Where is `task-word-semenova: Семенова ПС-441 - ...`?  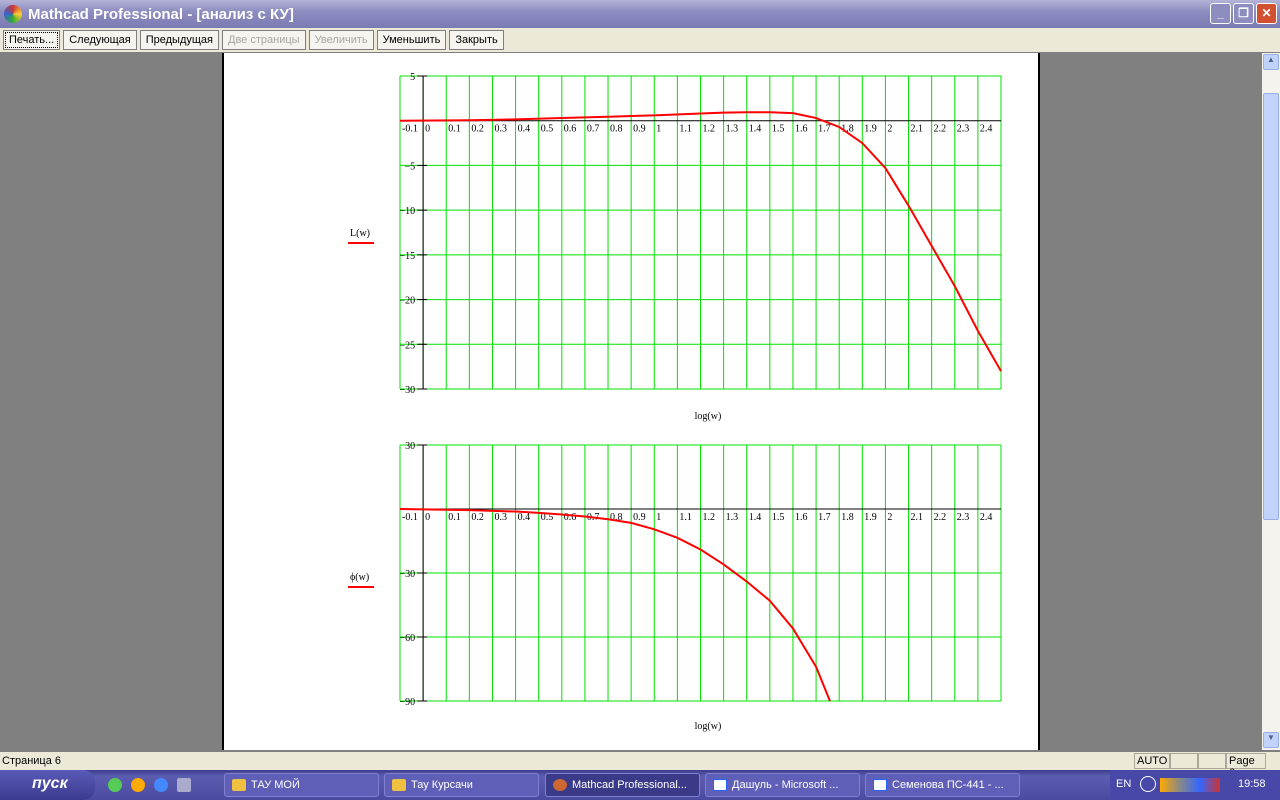 task-word-semenova: Семенова ПС-441 - ... is located at coordinates (942, 785).